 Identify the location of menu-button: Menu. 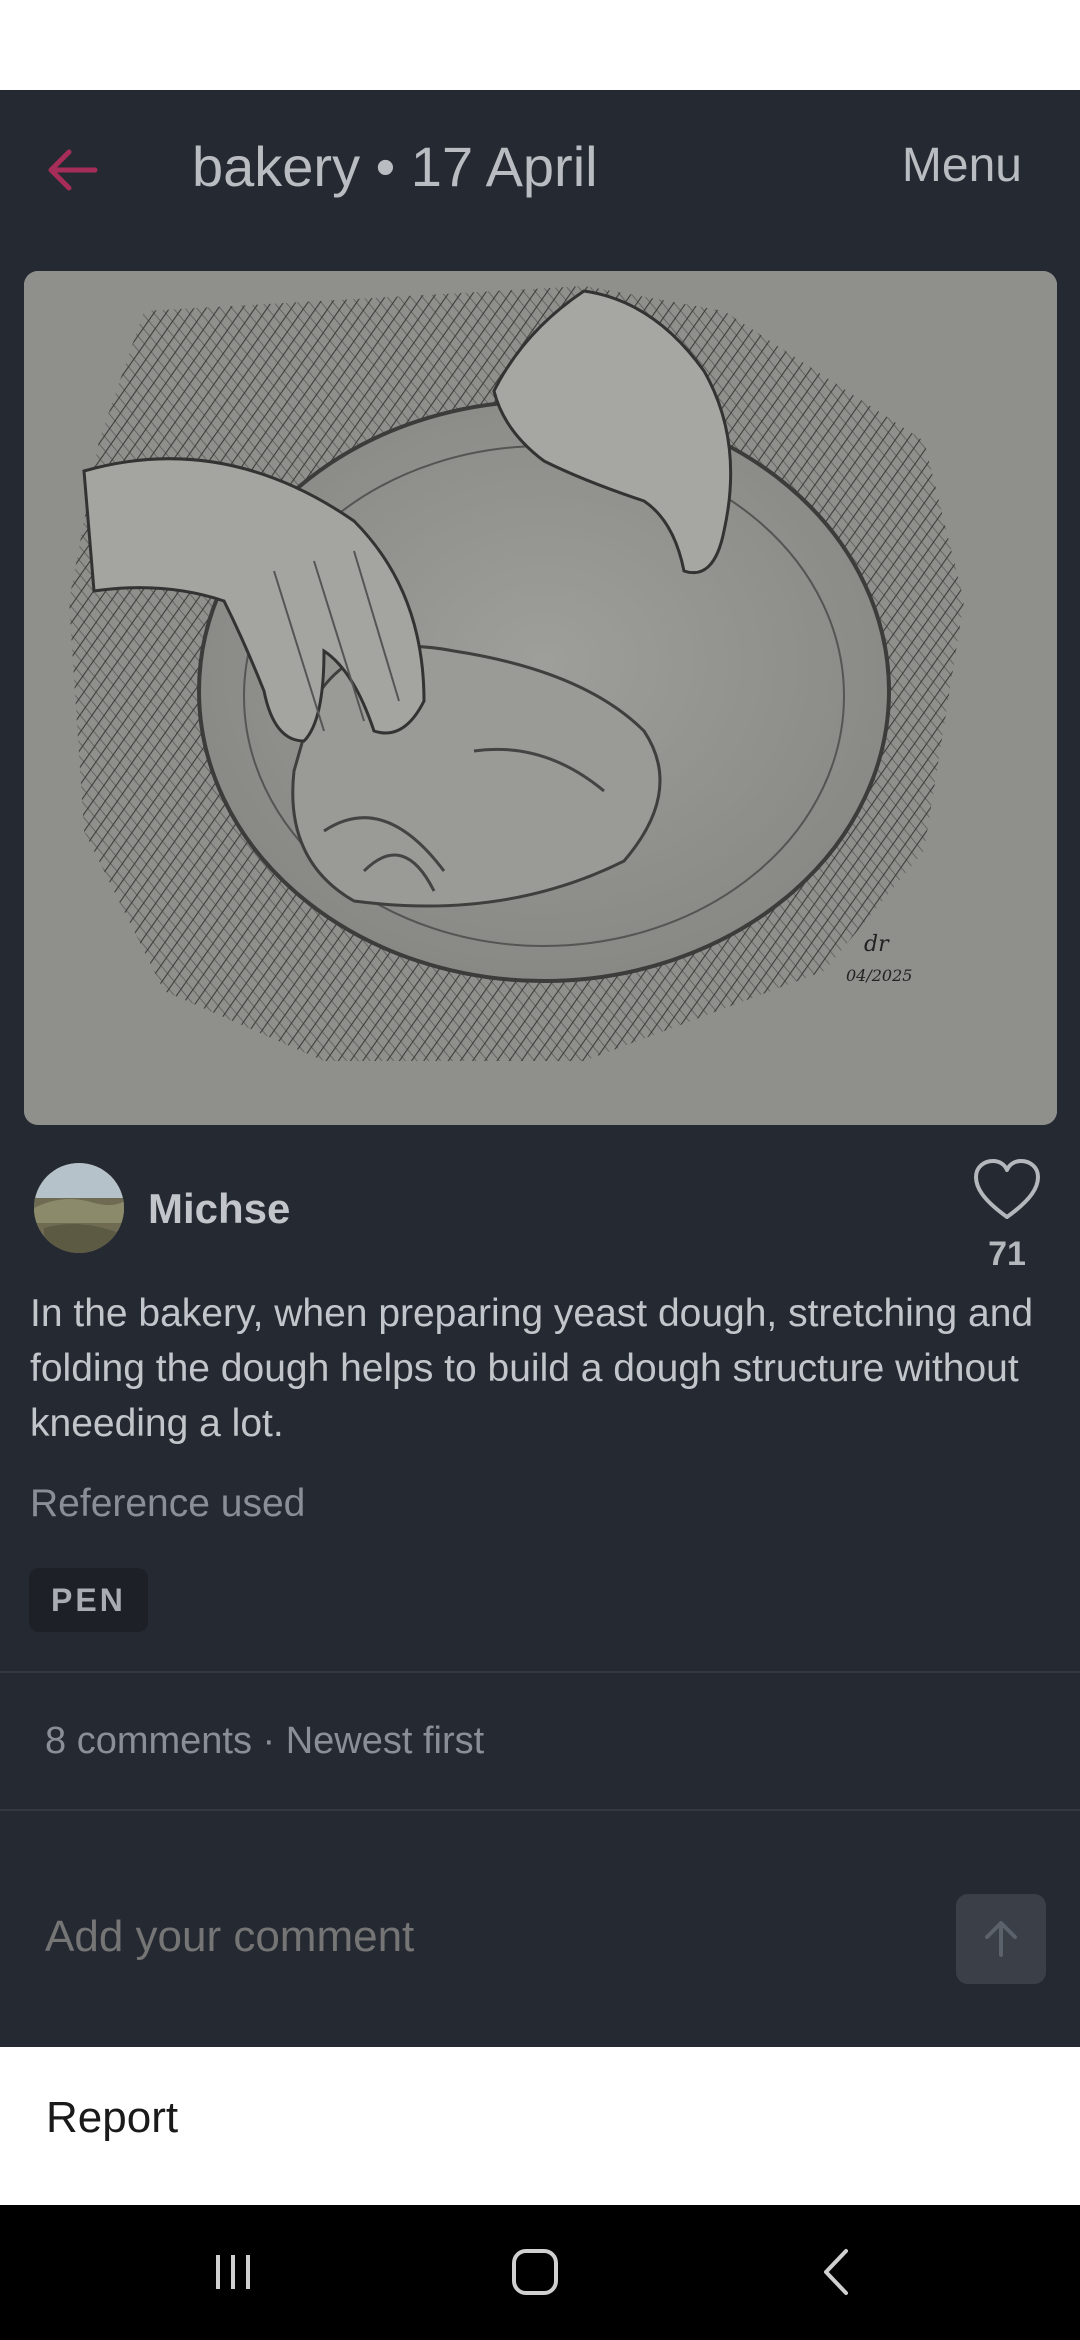
(962, 165).